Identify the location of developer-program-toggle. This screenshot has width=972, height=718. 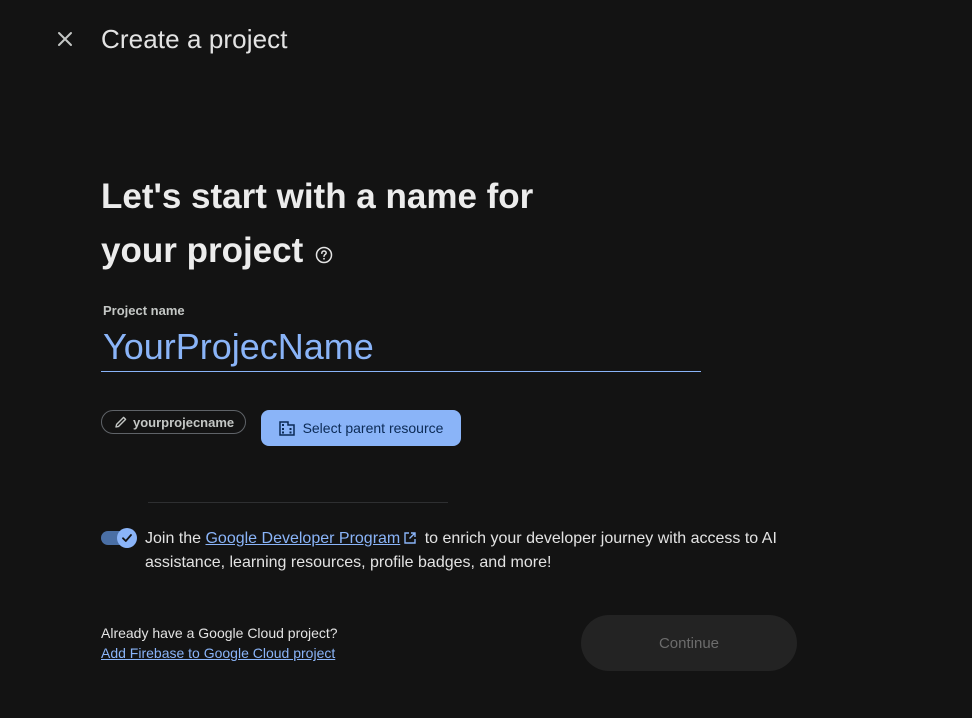
(119, 538).